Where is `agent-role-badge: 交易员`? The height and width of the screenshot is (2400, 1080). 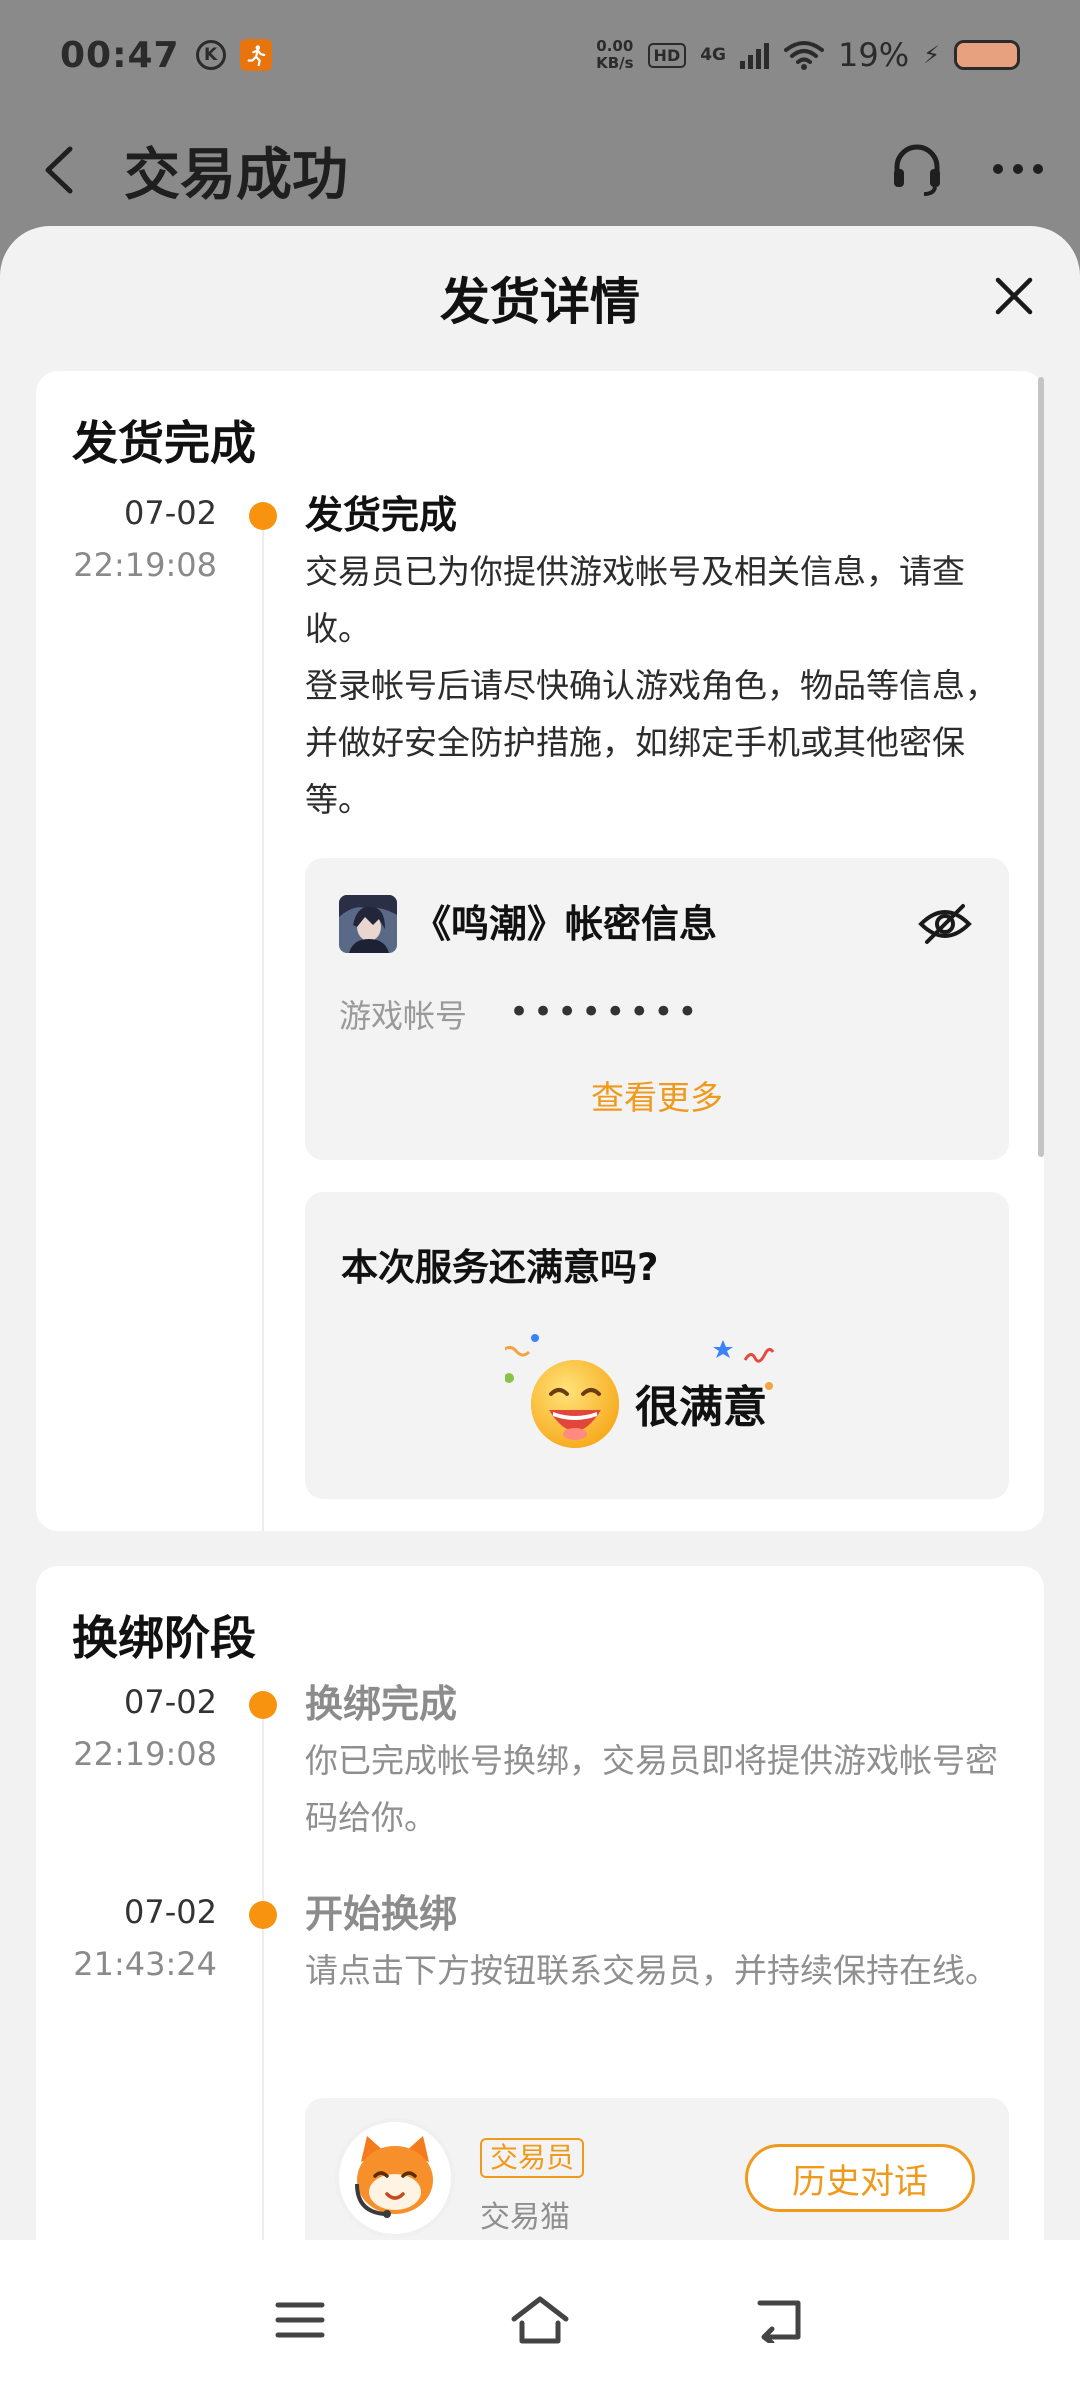 agent-role-badge: 交易员 is located at coordinates (532, 2158).